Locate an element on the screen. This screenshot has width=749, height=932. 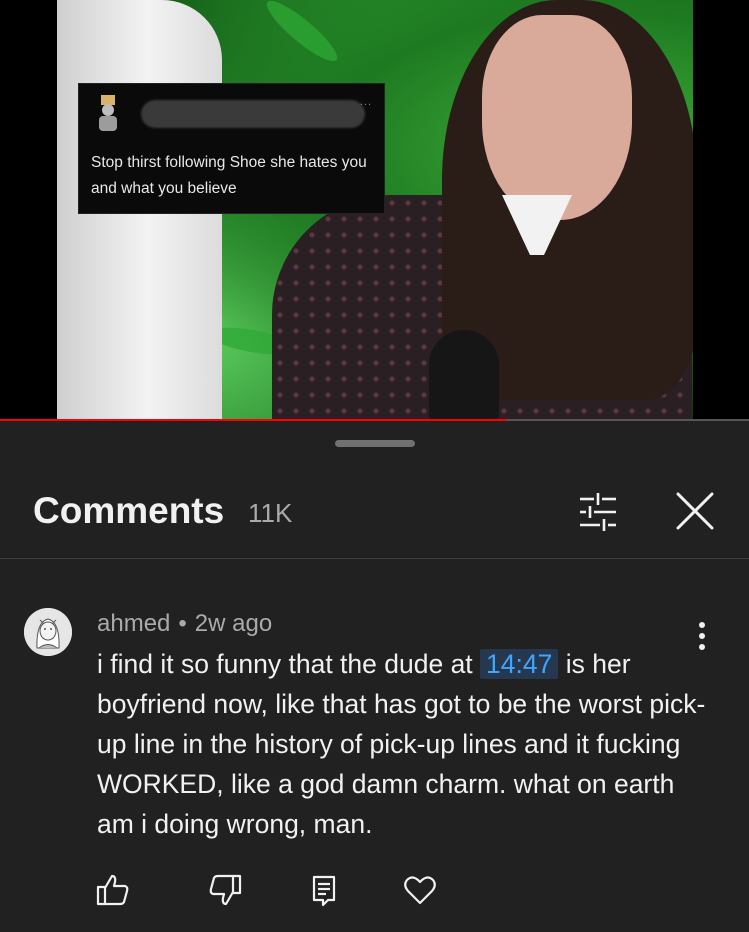
timestamp-link: 14:47 is located at coordinates (519, 664).